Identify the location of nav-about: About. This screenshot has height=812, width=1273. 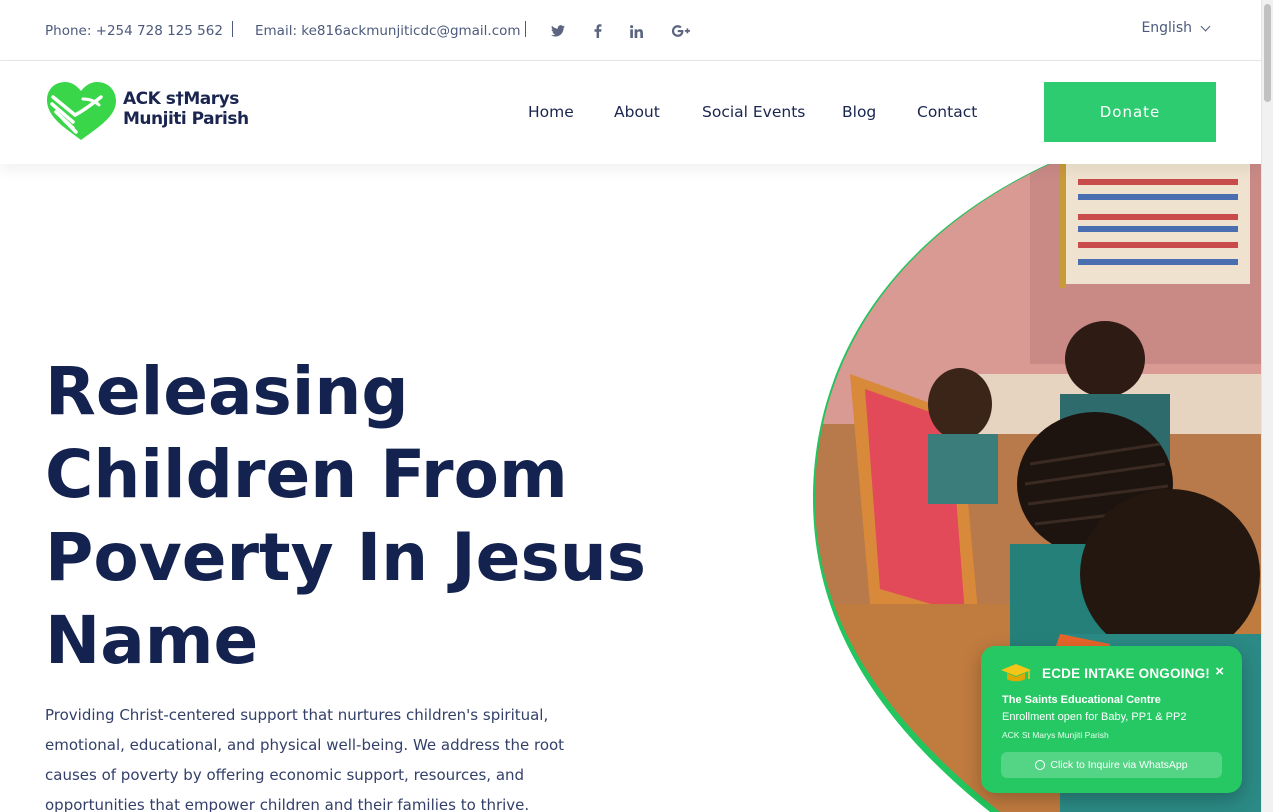
(637, 112).